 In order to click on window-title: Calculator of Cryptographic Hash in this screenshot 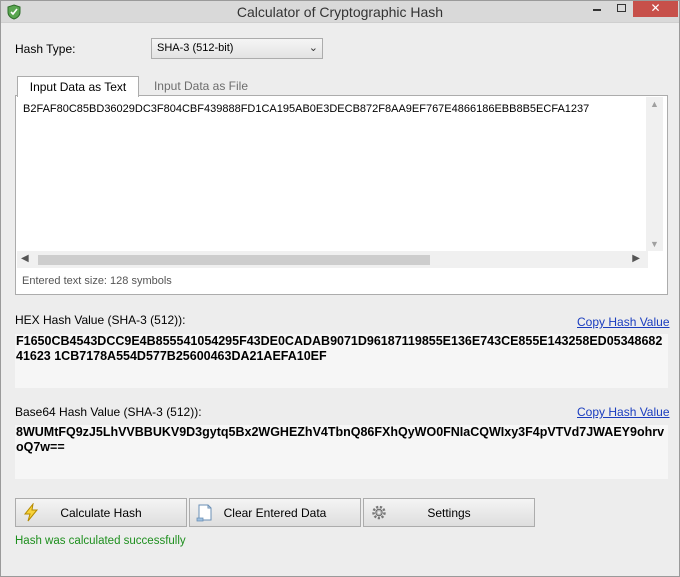, I will do `click(340, 12)`.